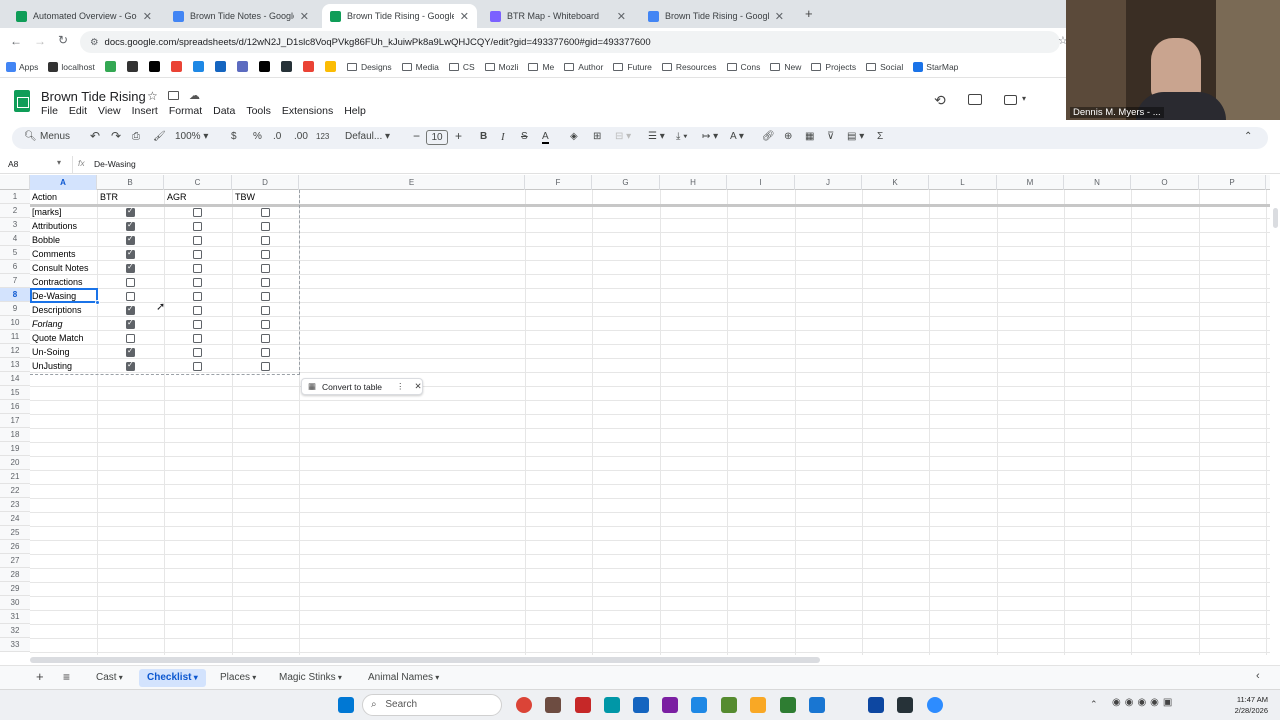  I want to click on row-header: 29, so click(15, 589).